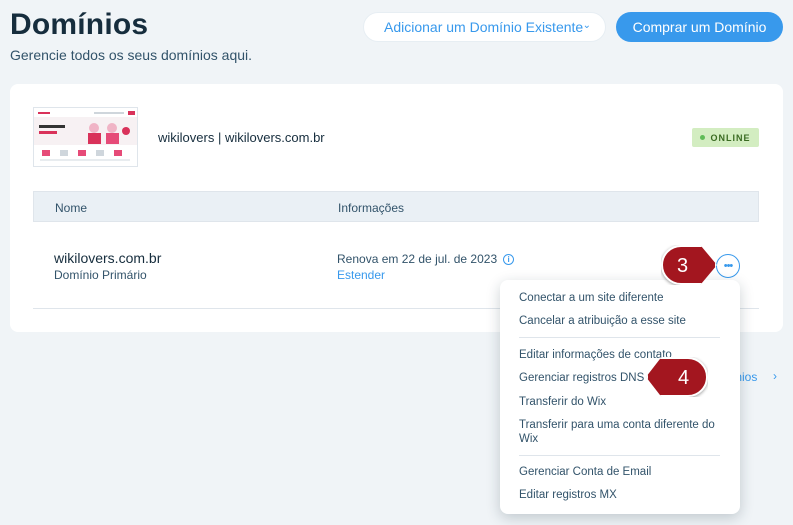 This screenshot has width=793, height=525. I want to click on status-badge: ONLINE, so click(725, 137).